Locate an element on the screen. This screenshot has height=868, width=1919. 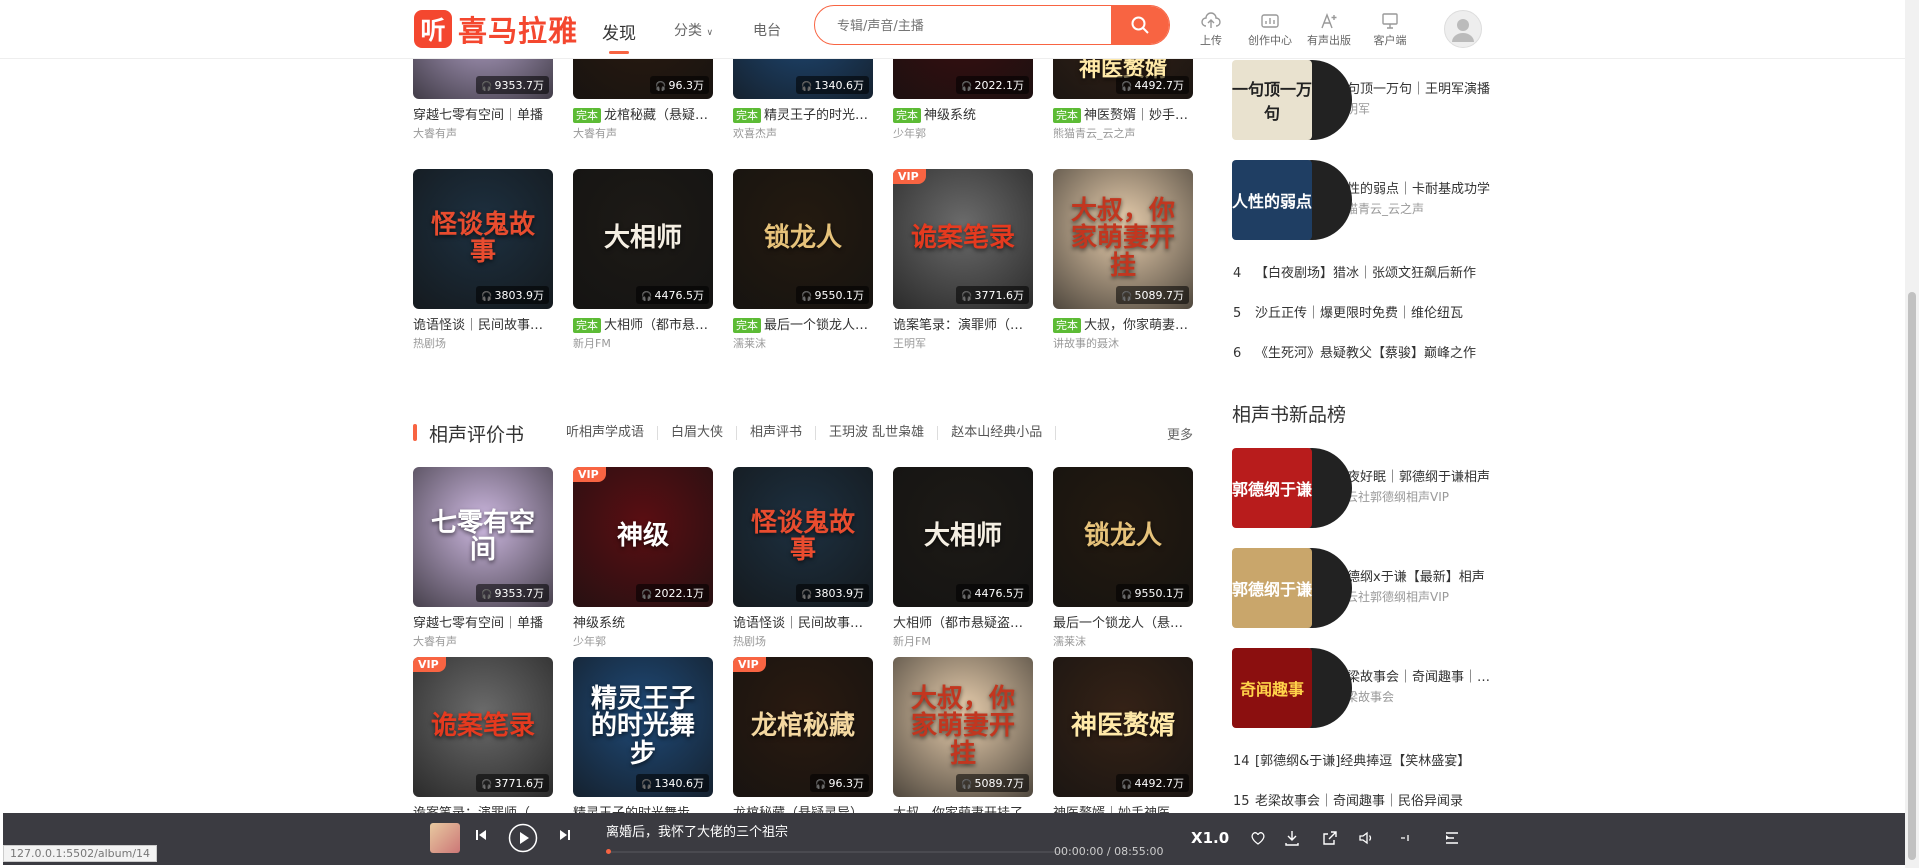
album-cover: 龙棺秘藏 VIP 🎧 96.3万 is located at coordinates (803, 727).